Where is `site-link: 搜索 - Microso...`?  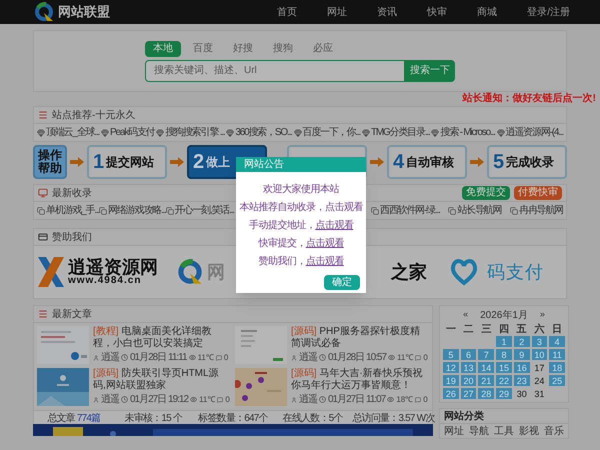 site-link: 搜索 - Microso... is located at coordinates (463, 132).